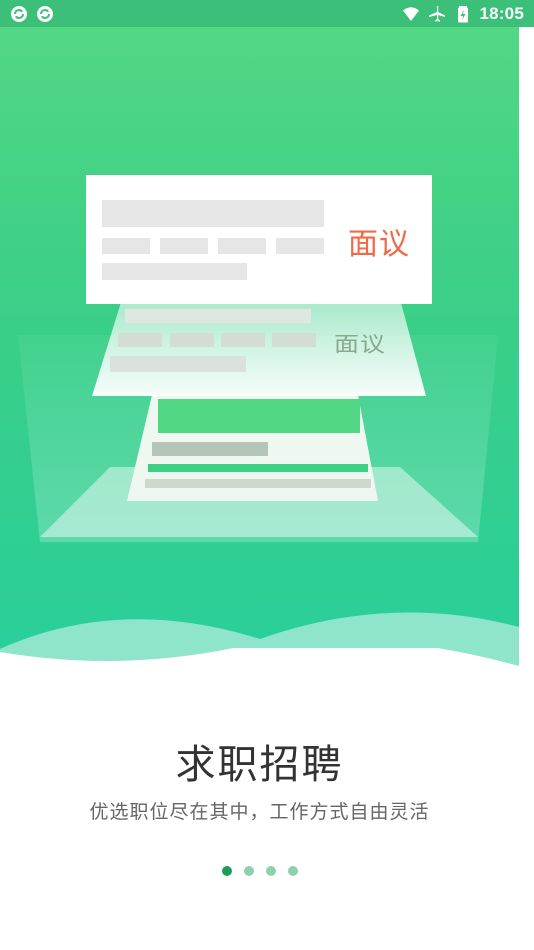 Image resolution: width=534 pixels, height=950 pixels. What do you see at coordinates (410, 13) in the screenshot?
I see `wifi-icon` at bounding box center [410, 13].